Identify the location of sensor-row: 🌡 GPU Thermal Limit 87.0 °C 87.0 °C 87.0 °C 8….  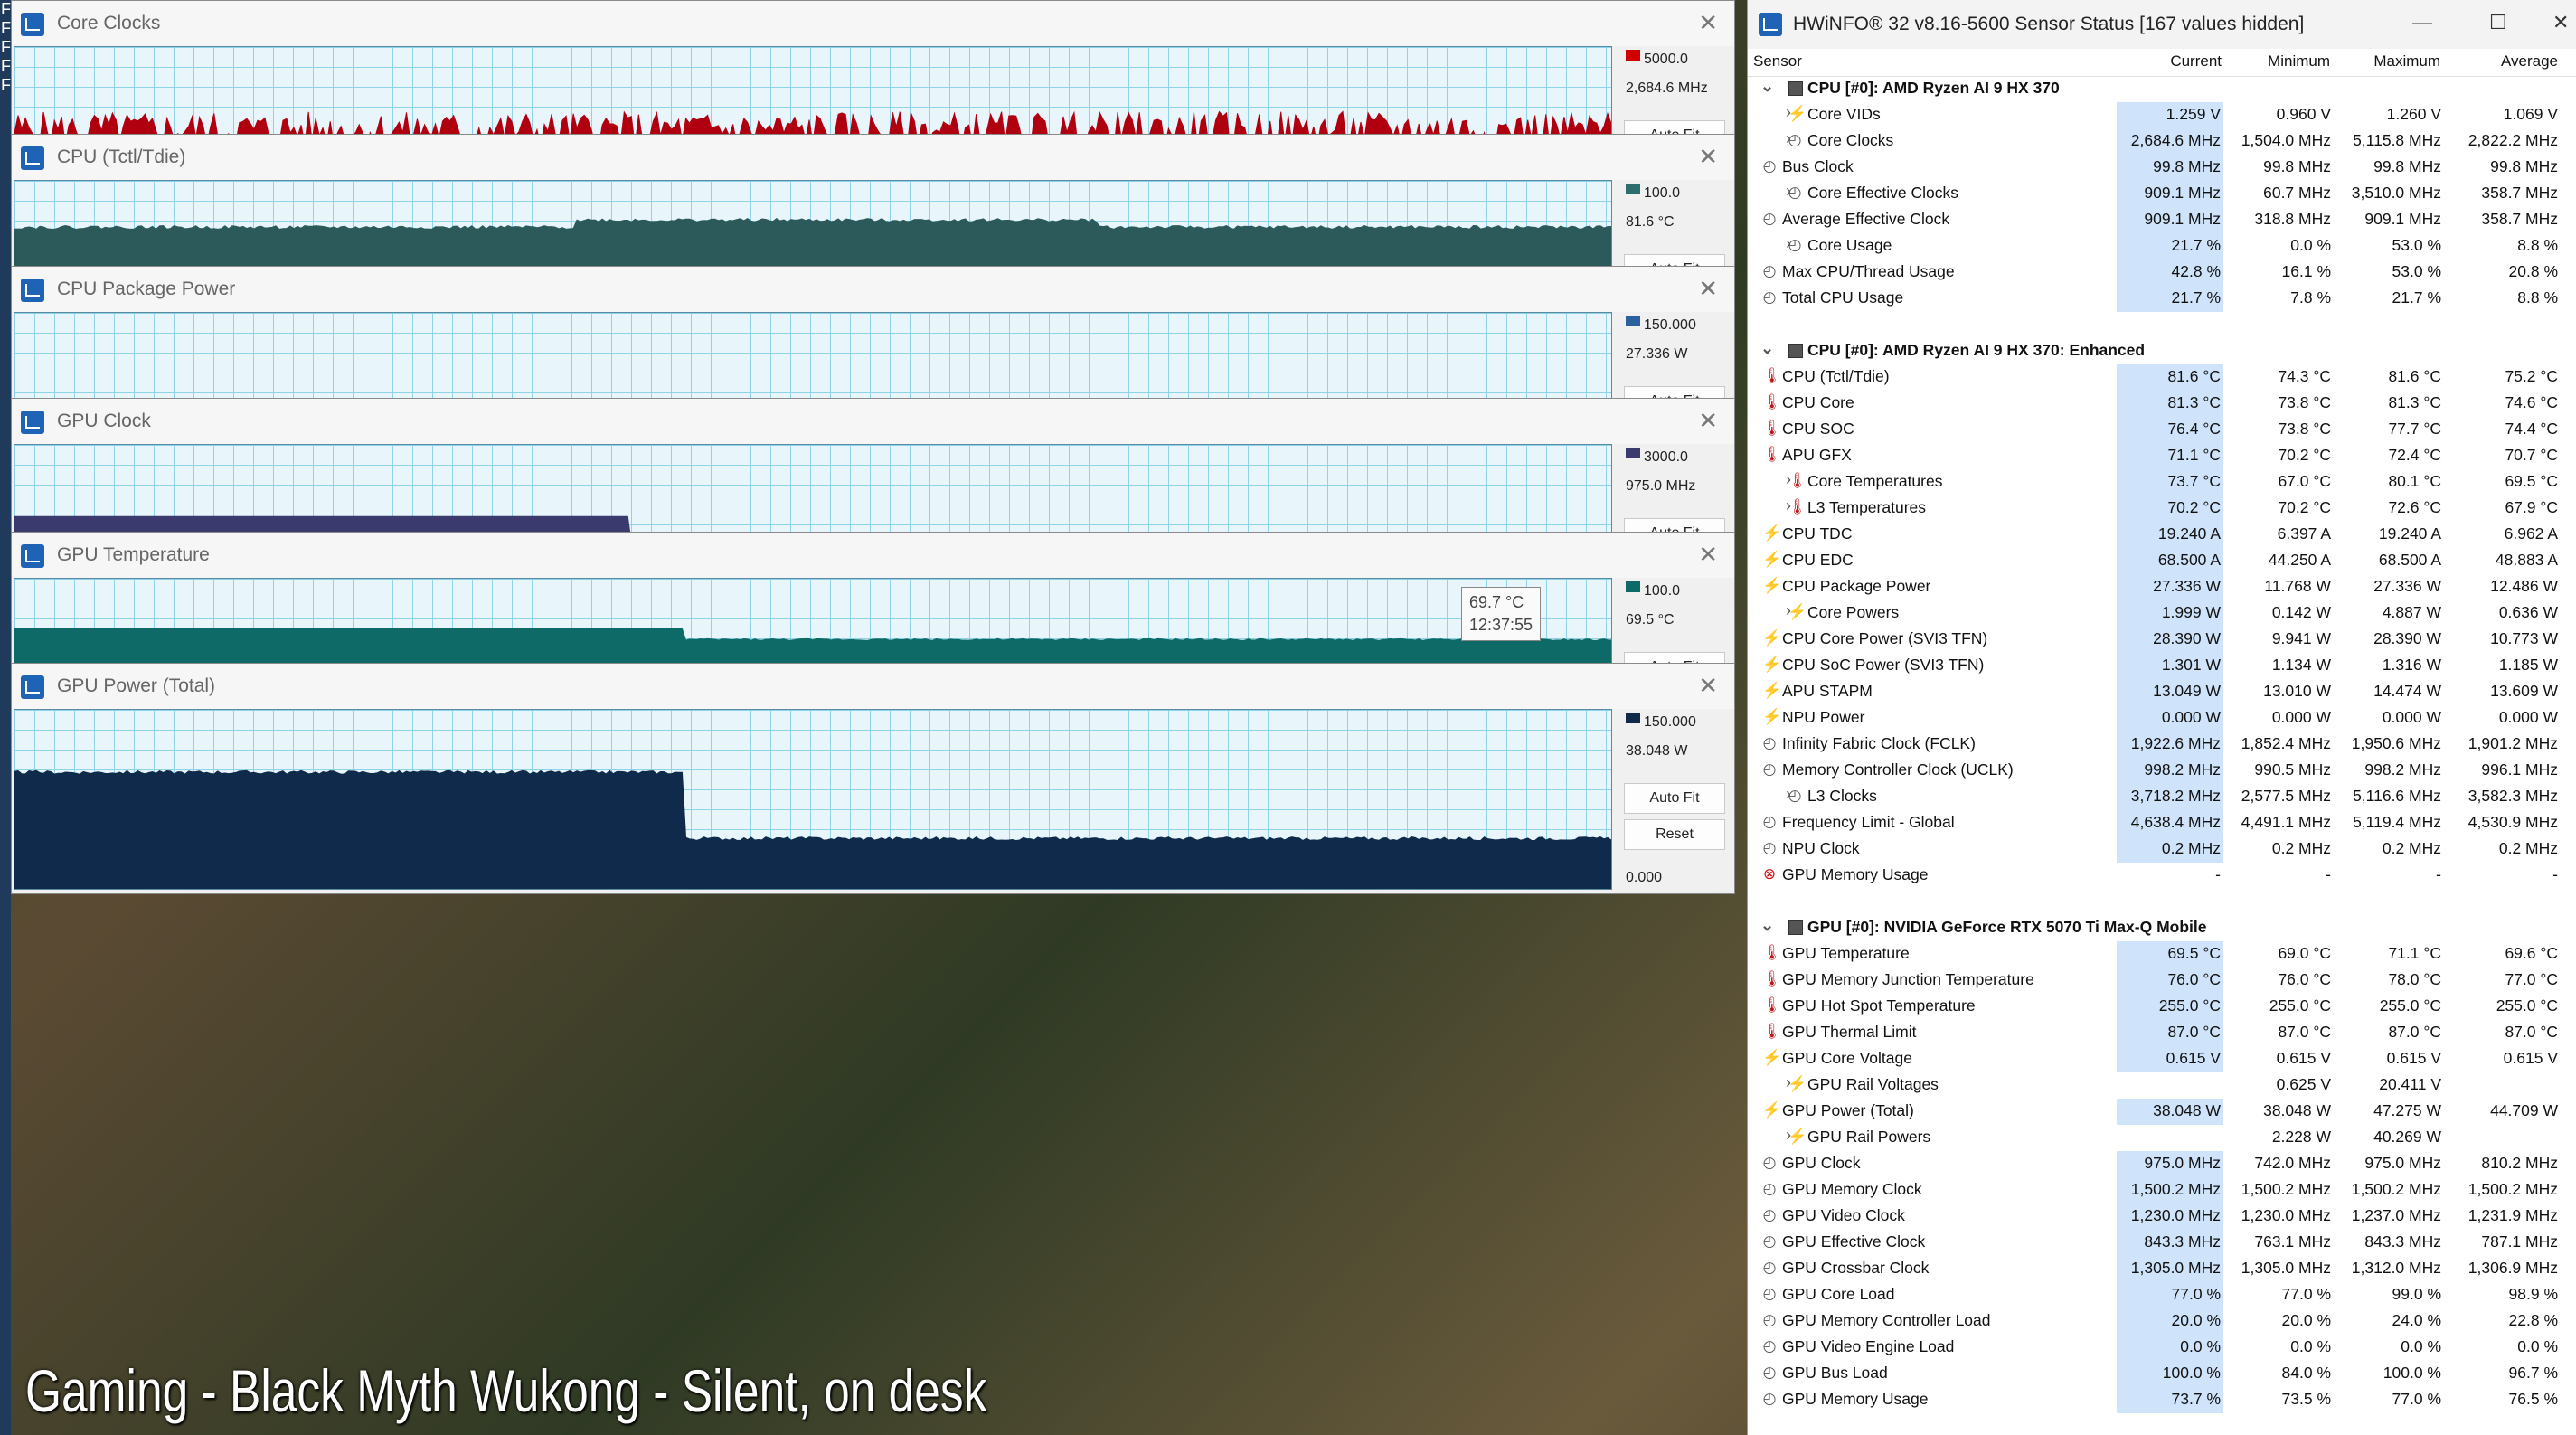
(2162, 1033).